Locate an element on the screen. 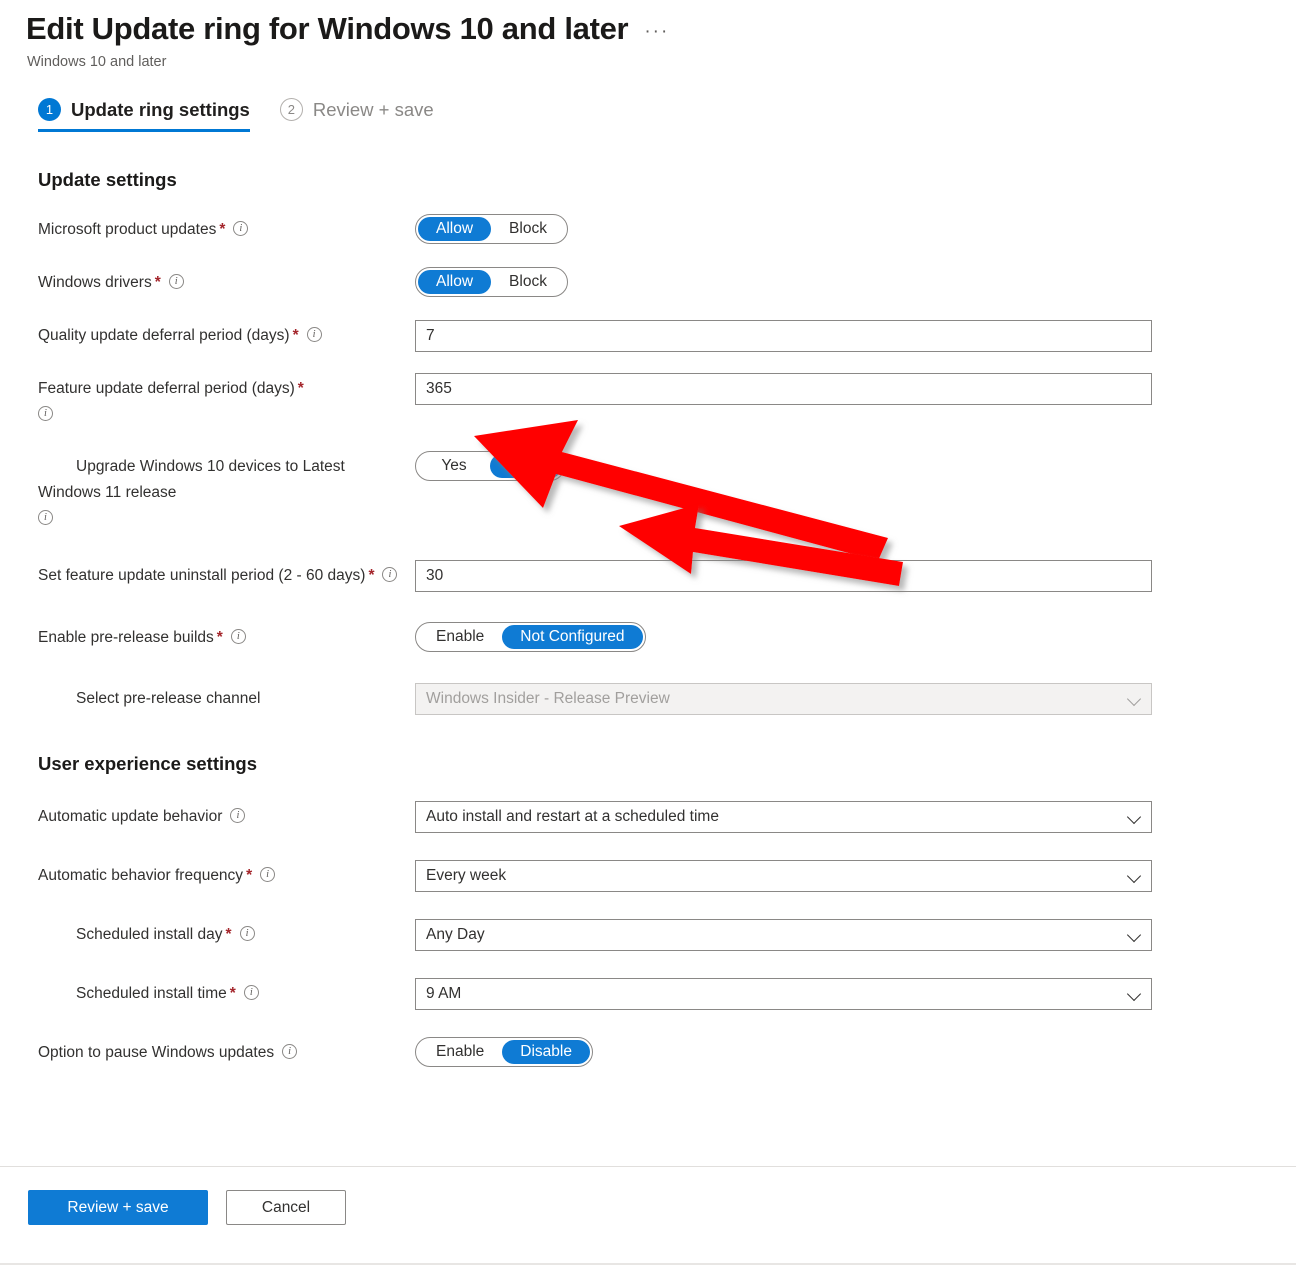 This screenshot has height=1265, width=1296. label-microsoft-product-updates: Microsoft product updates * is located at coordinates (226, 228).